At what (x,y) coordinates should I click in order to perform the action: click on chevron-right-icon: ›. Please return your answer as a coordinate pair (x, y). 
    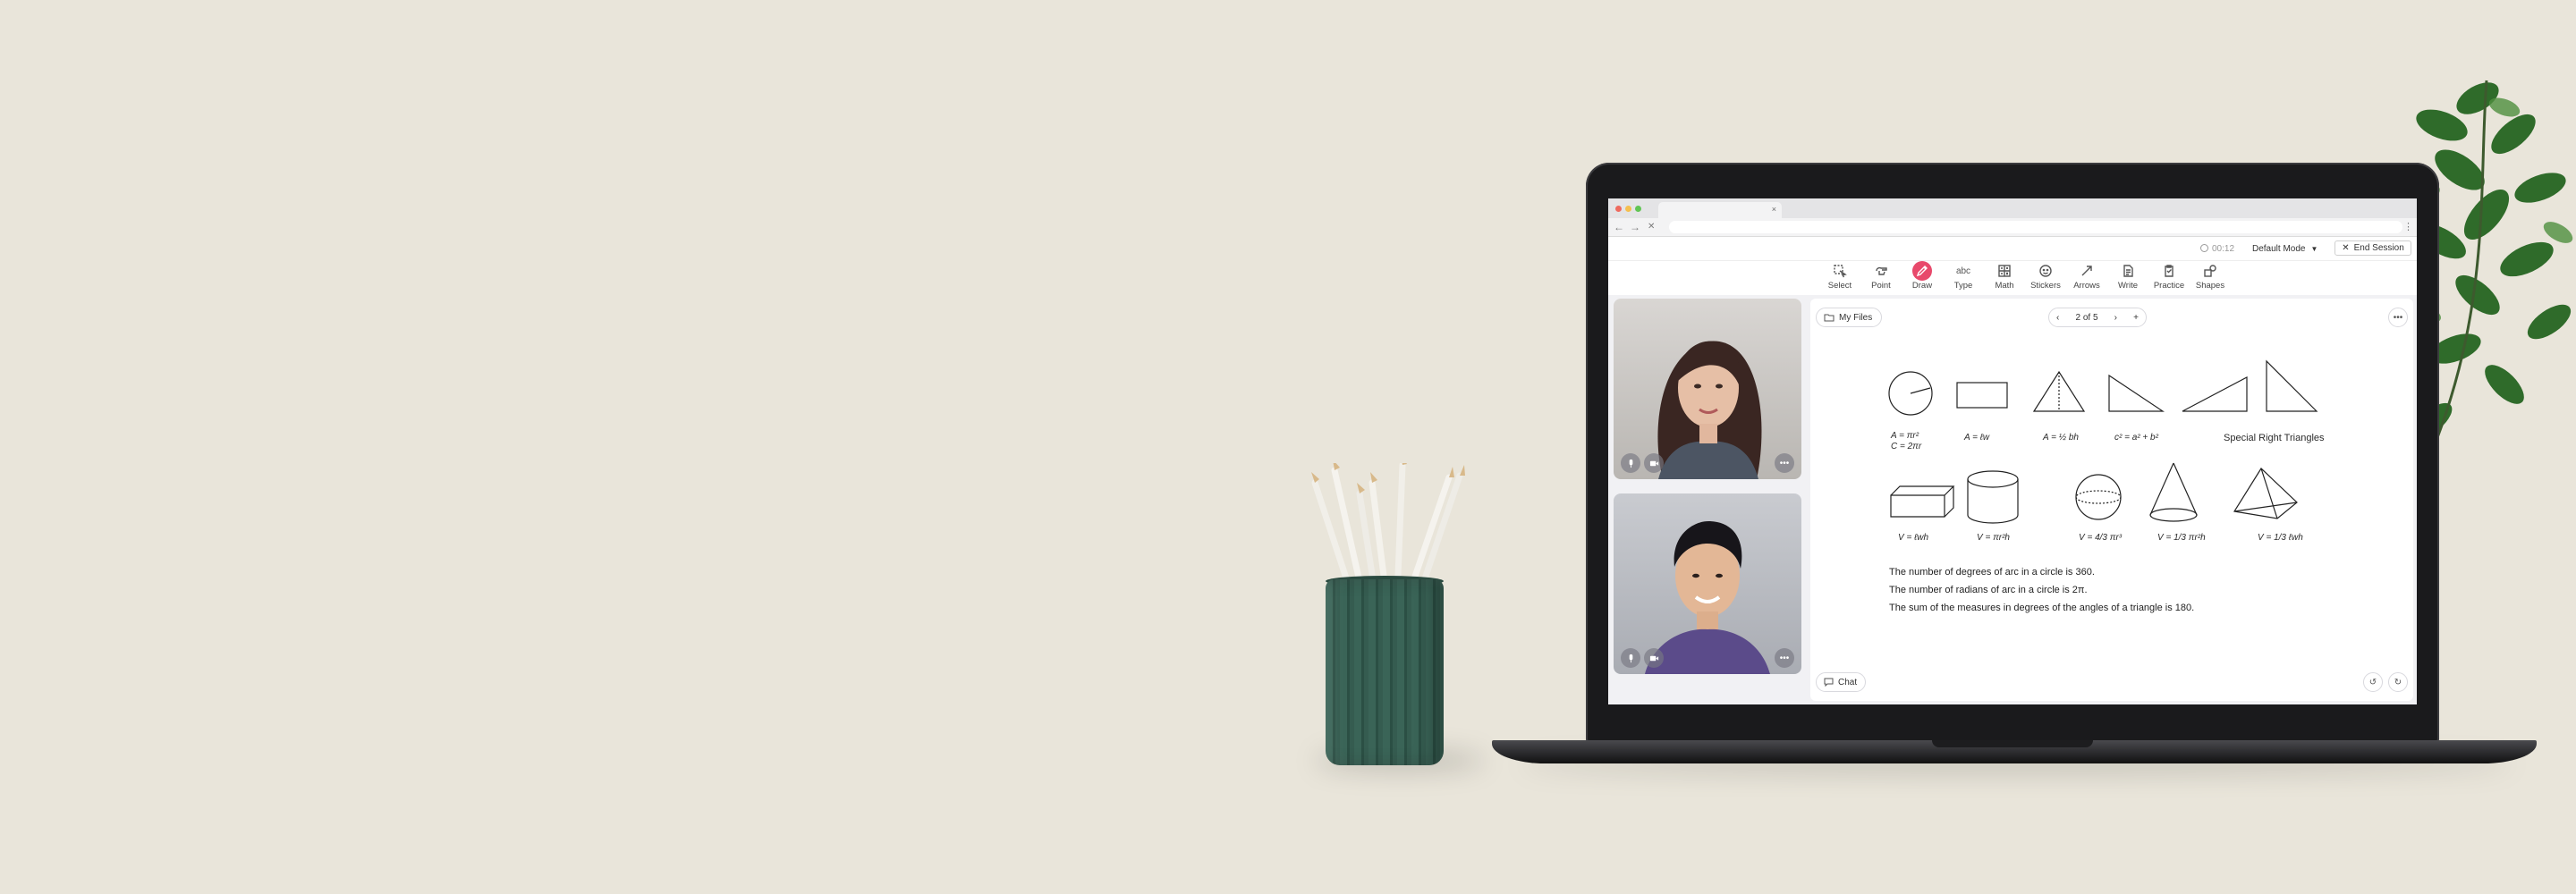
    Looking at the image, I should click on (2115, 318).